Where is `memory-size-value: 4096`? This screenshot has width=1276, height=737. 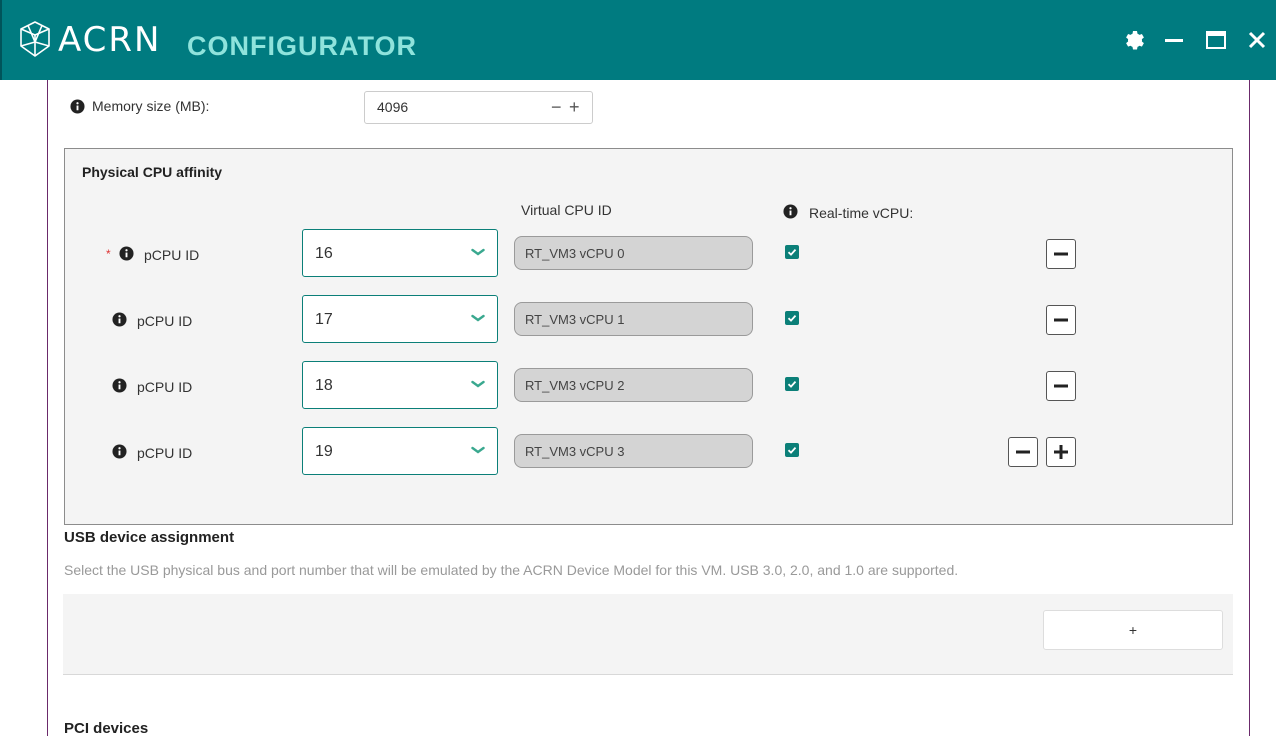 memory-size-value: 4096 is located at coordinates (392, 107).